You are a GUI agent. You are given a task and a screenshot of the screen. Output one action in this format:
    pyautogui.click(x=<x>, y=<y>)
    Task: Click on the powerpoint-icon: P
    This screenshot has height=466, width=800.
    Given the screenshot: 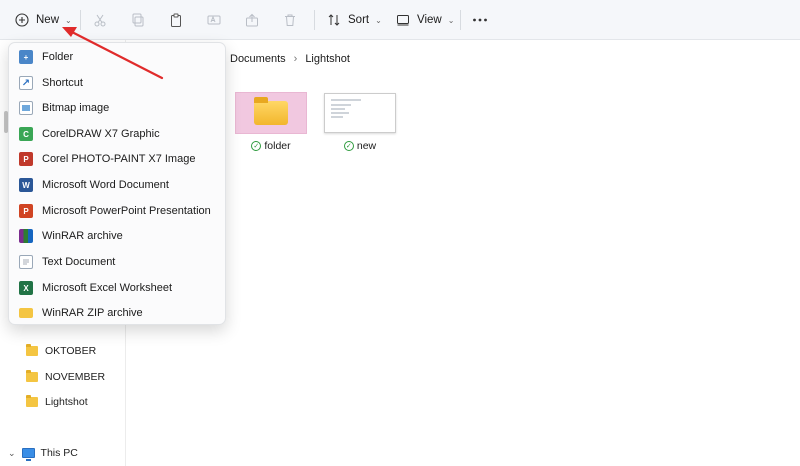 What is the action you would take?
    pyautogui.click(x=26, y=211)
    